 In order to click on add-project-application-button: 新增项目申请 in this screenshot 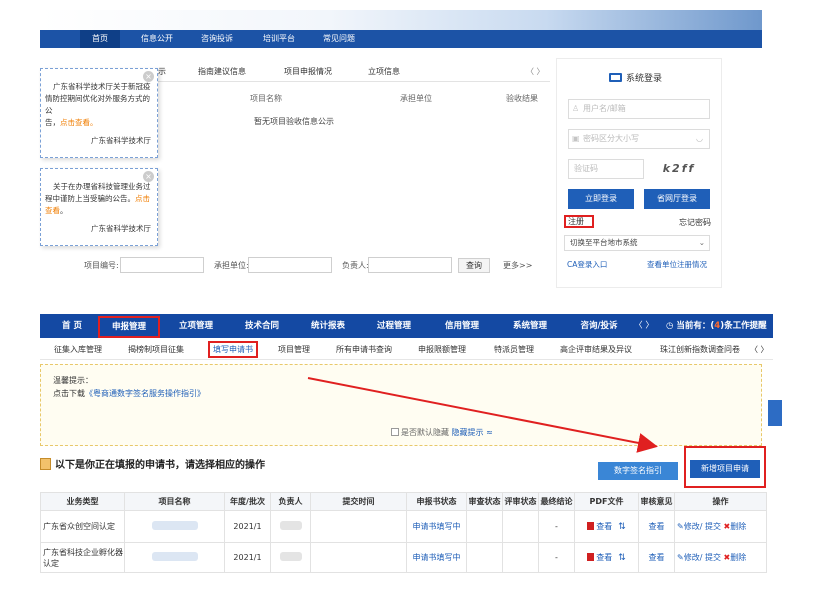, I will do `click(725, 469)`.